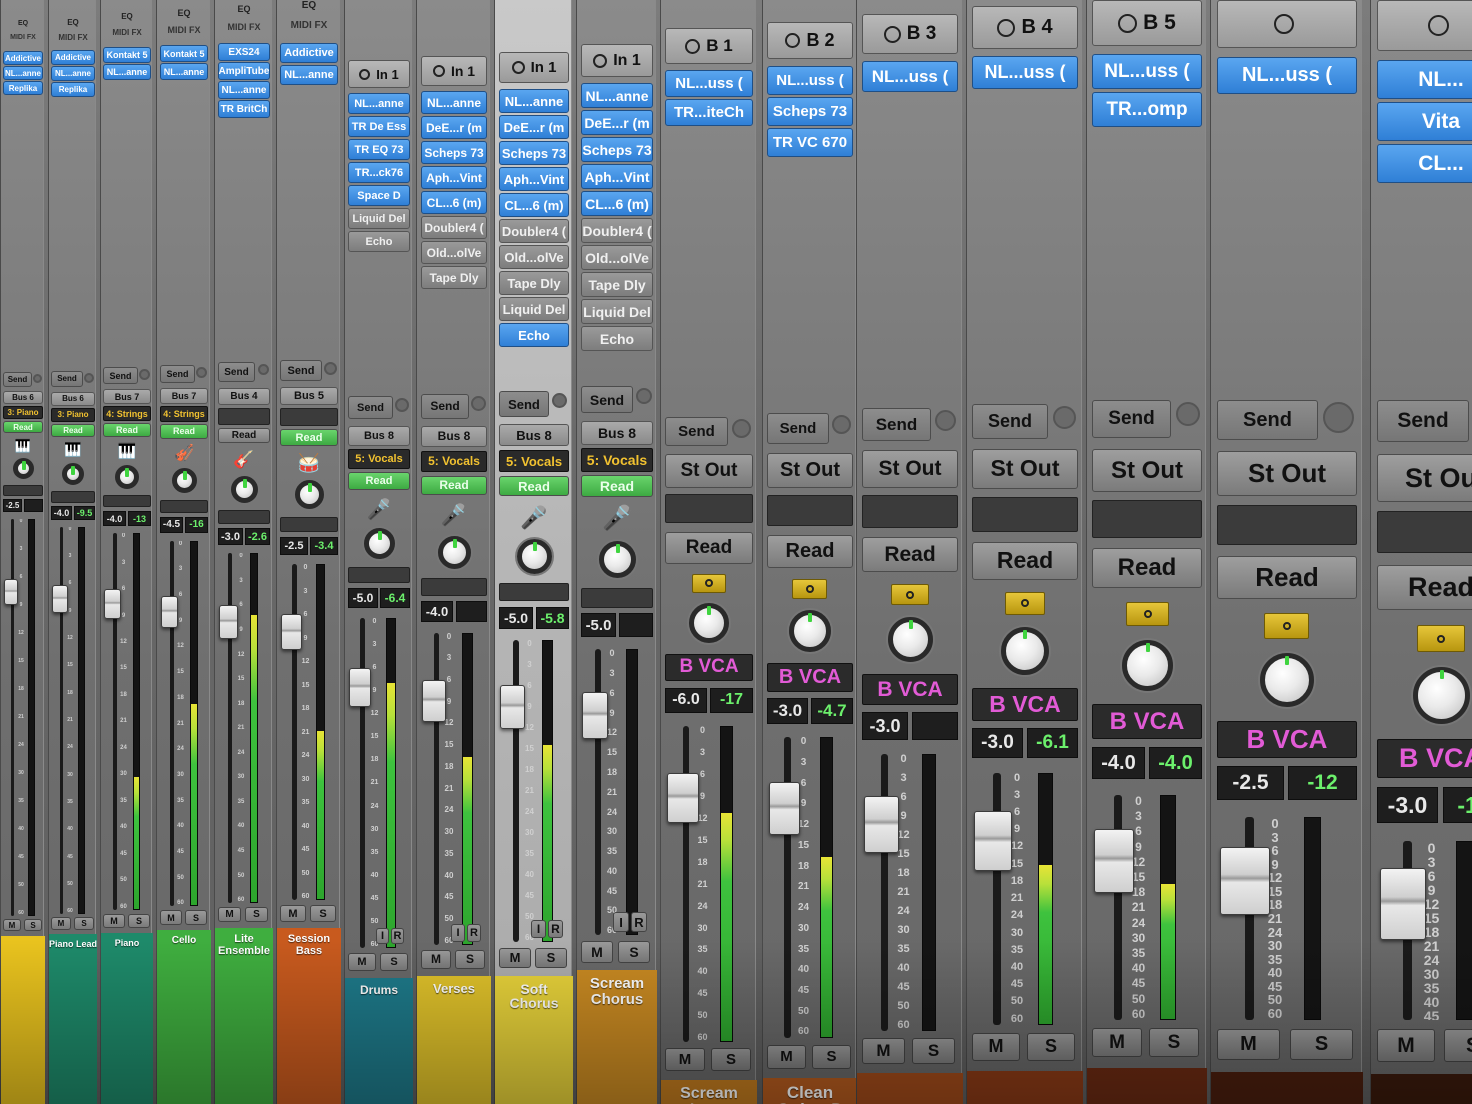 Image resolution: width=1472 pixels, height=1104 pixels. I want to click on plugin-slot: Liquid Del, so click(617, 311).